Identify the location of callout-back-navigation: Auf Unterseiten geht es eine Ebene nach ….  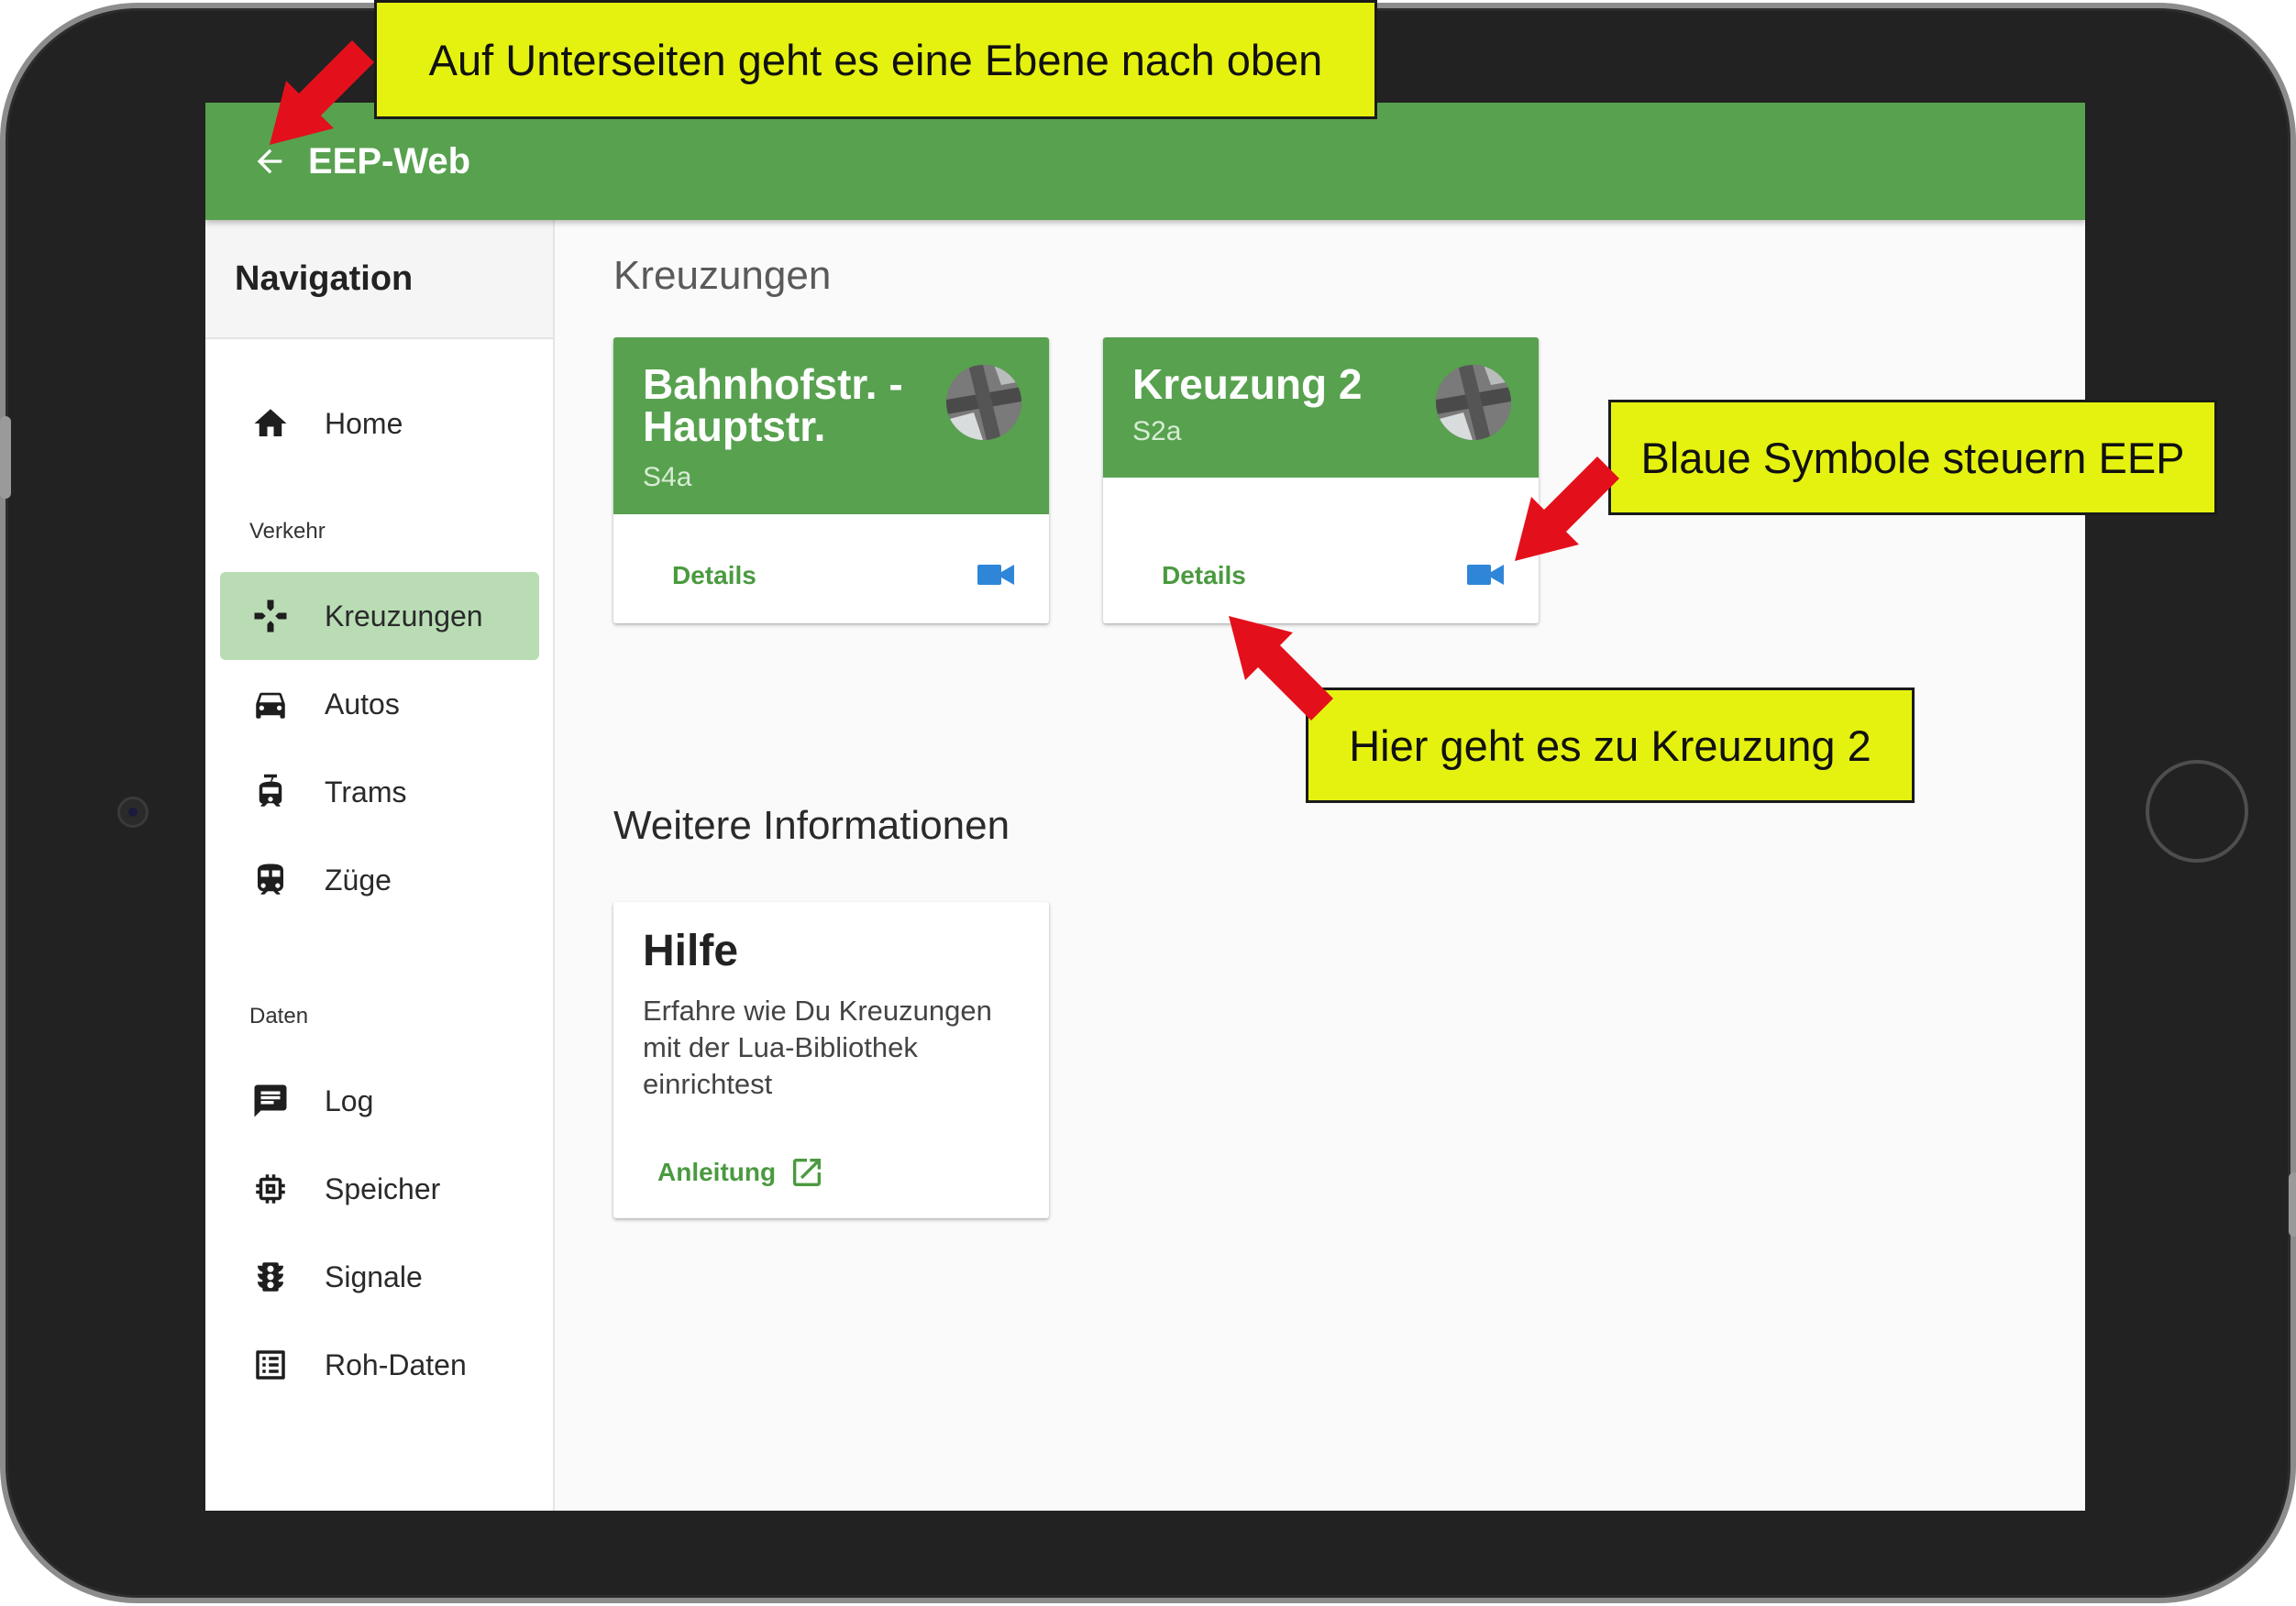
(875, 59).